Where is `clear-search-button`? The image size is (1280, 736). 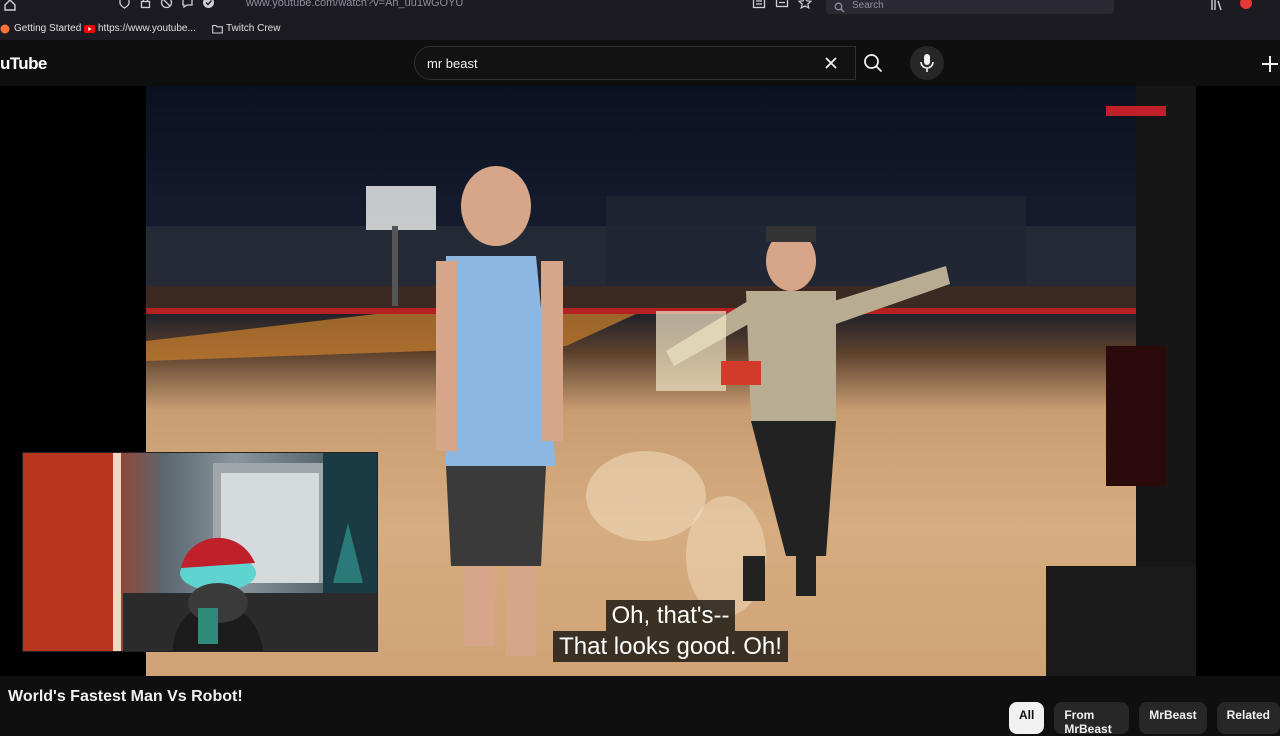 clear-search-button is located at coordinates (831, 63).